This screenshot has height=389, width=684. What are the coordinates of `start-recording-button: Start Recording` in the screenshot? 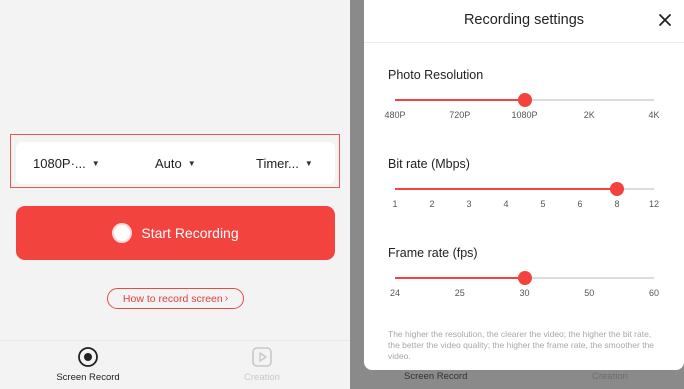 It's located at (175, 233).